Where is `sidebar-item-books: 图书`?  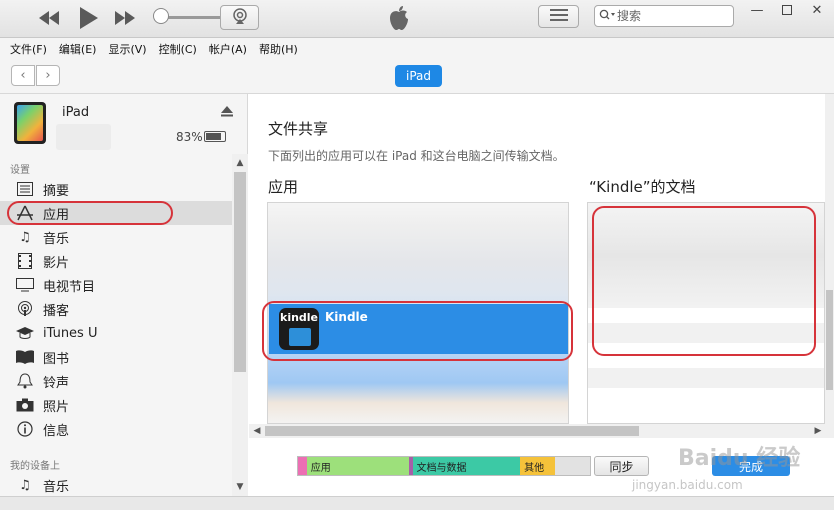 sidebar-item-books: 图书 is located at coordinates (116, 357).